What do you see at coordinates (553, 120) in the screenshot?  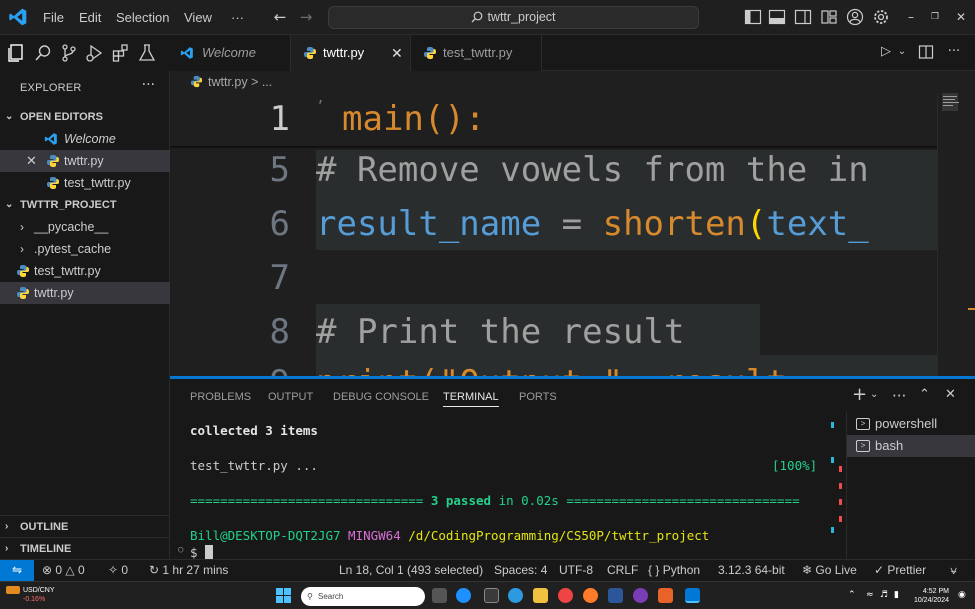 I see `sticky-scroll-line: 1 ’ main():` at bounding box center [553, 120].